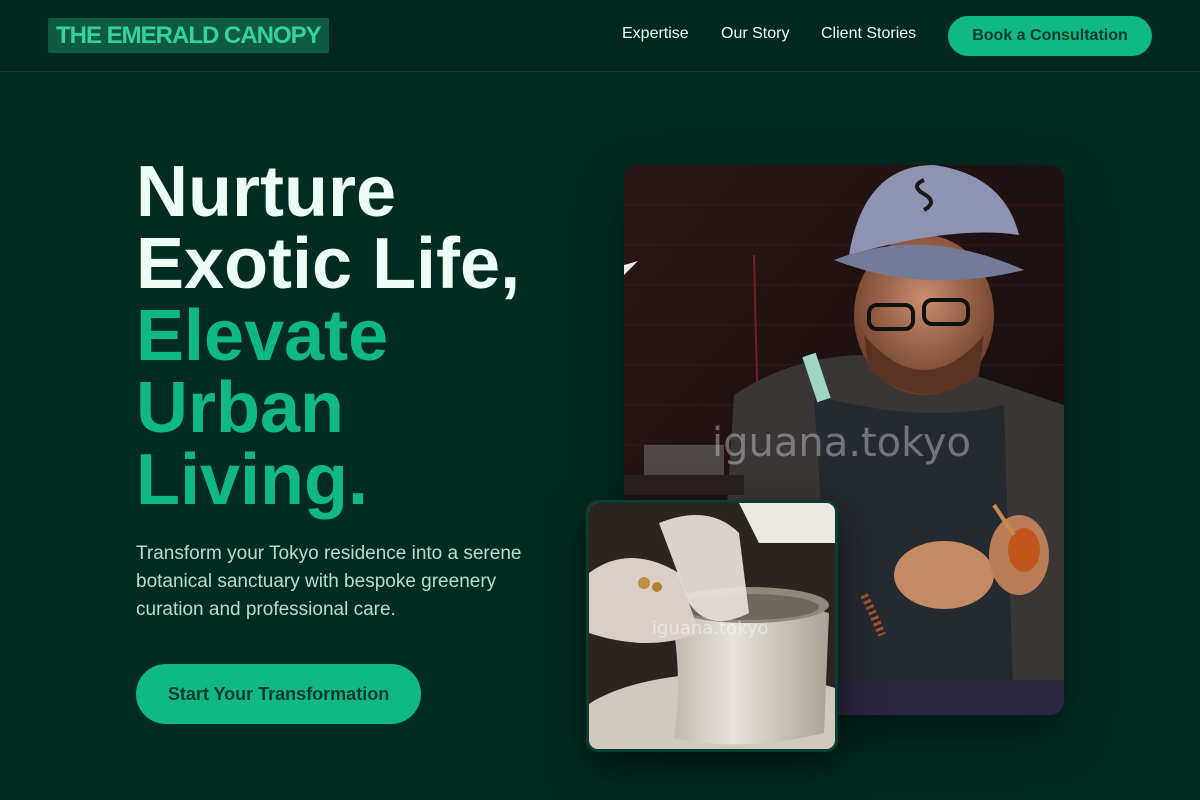 The image size is (1200, 800). Describe the element at coordinates (266, 192) in the screenshot. I see `headline-line: Nurture` at that location.